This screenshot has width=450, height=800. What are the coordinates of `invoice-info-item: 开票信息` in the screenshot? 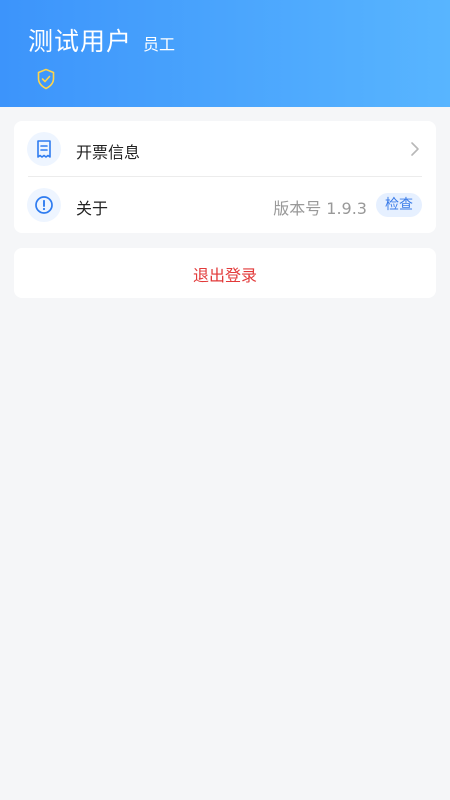 It's located at (225, 149).